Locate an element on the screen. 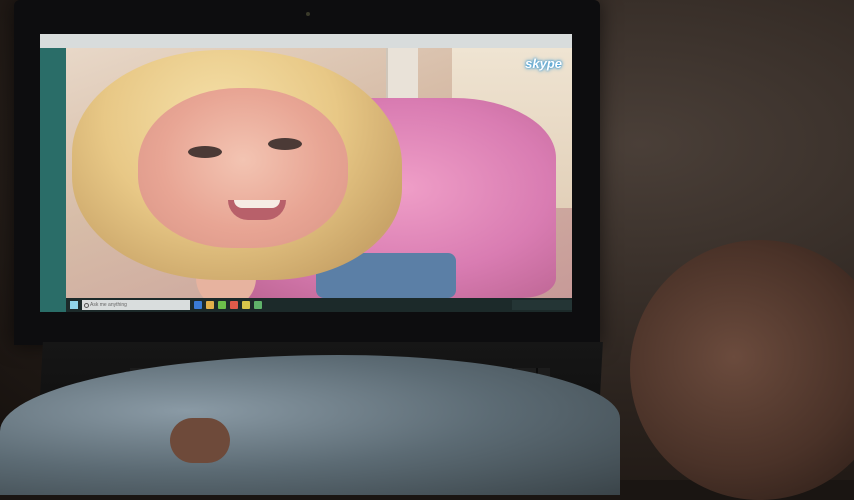  smile is located at coordinates (257, 210).